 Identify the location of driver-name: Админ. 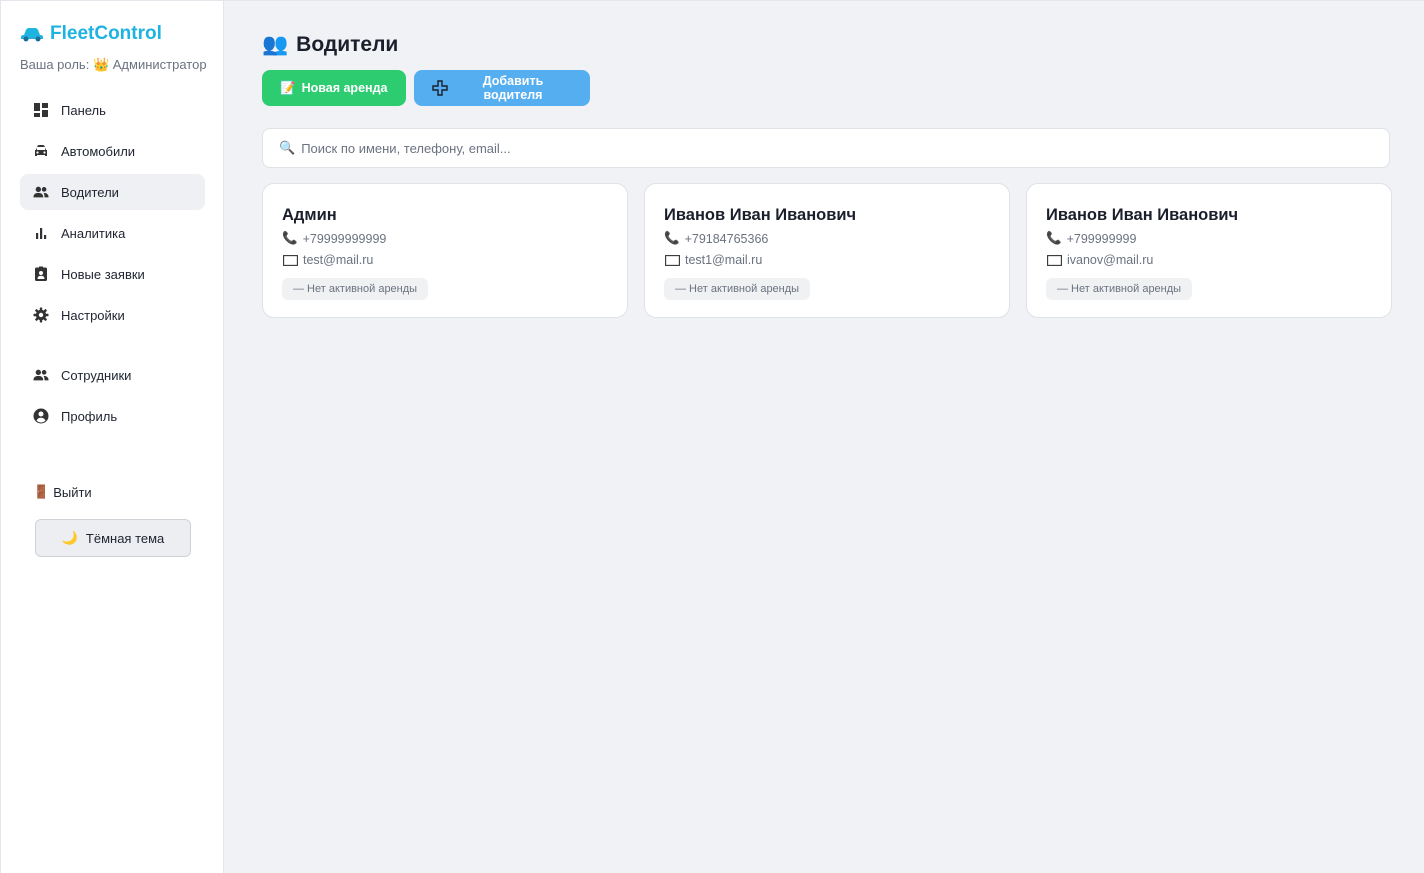
(309, 215).